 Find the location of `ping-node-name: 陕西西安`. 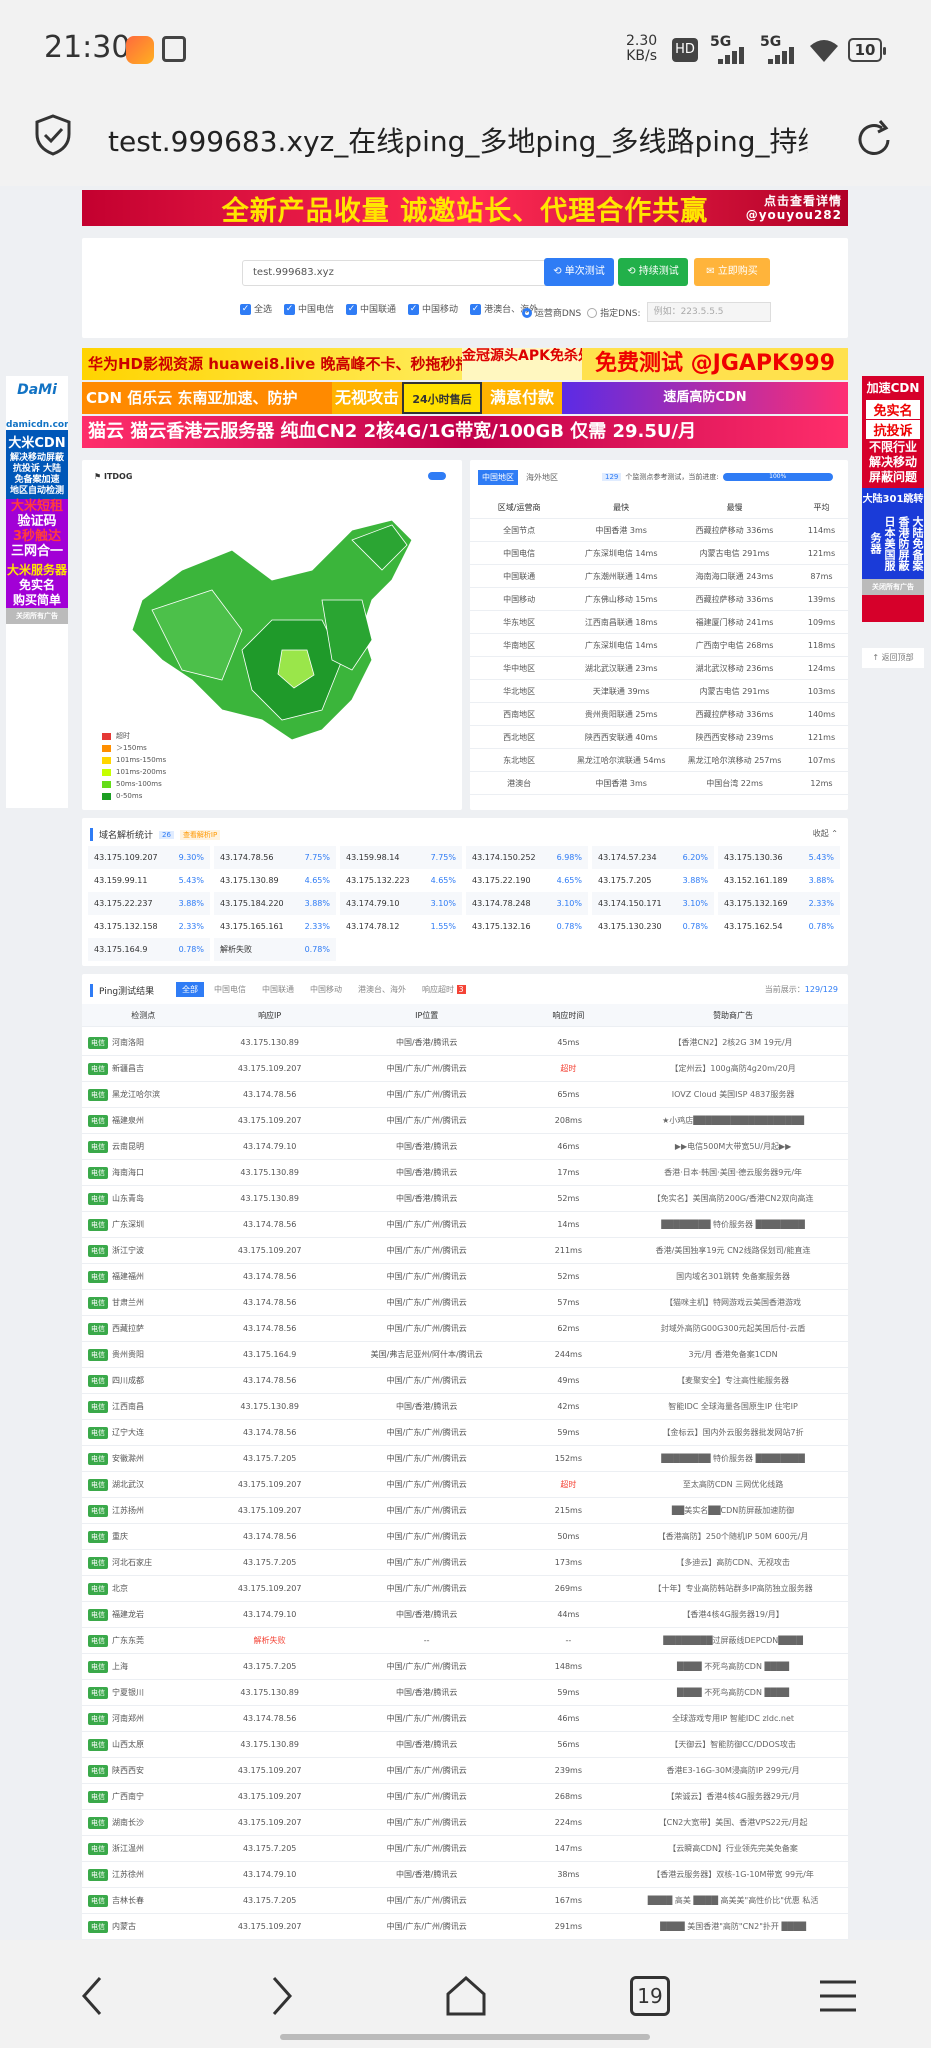

ping-node-name: 陕西西安 is located at coordinates (128, 1770).